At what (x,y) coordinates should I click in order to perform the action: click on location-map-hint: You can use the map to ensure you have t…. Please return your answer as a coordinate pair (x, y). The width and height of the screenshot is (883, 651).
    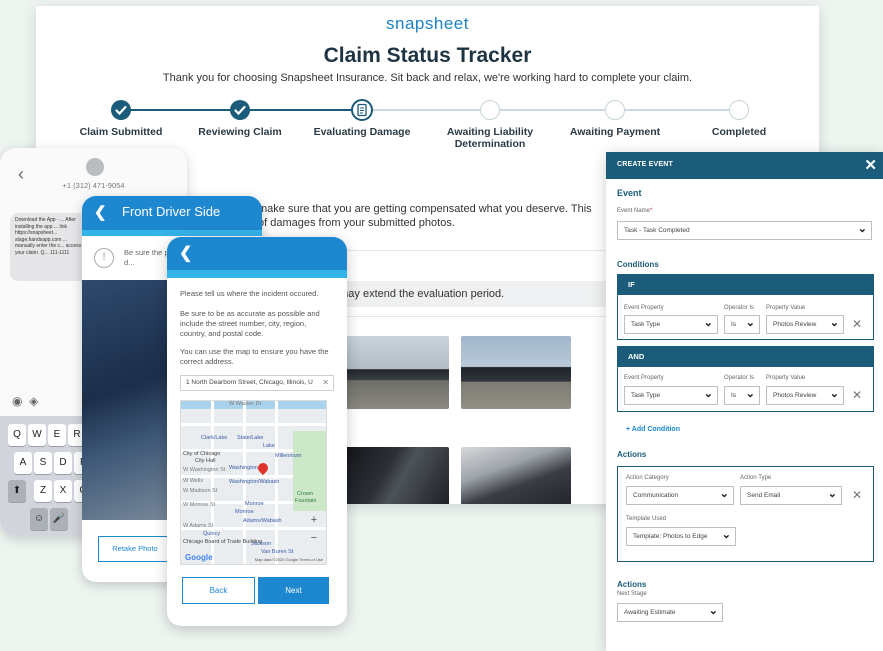
    Looking at the image, I should click on (254, 356).